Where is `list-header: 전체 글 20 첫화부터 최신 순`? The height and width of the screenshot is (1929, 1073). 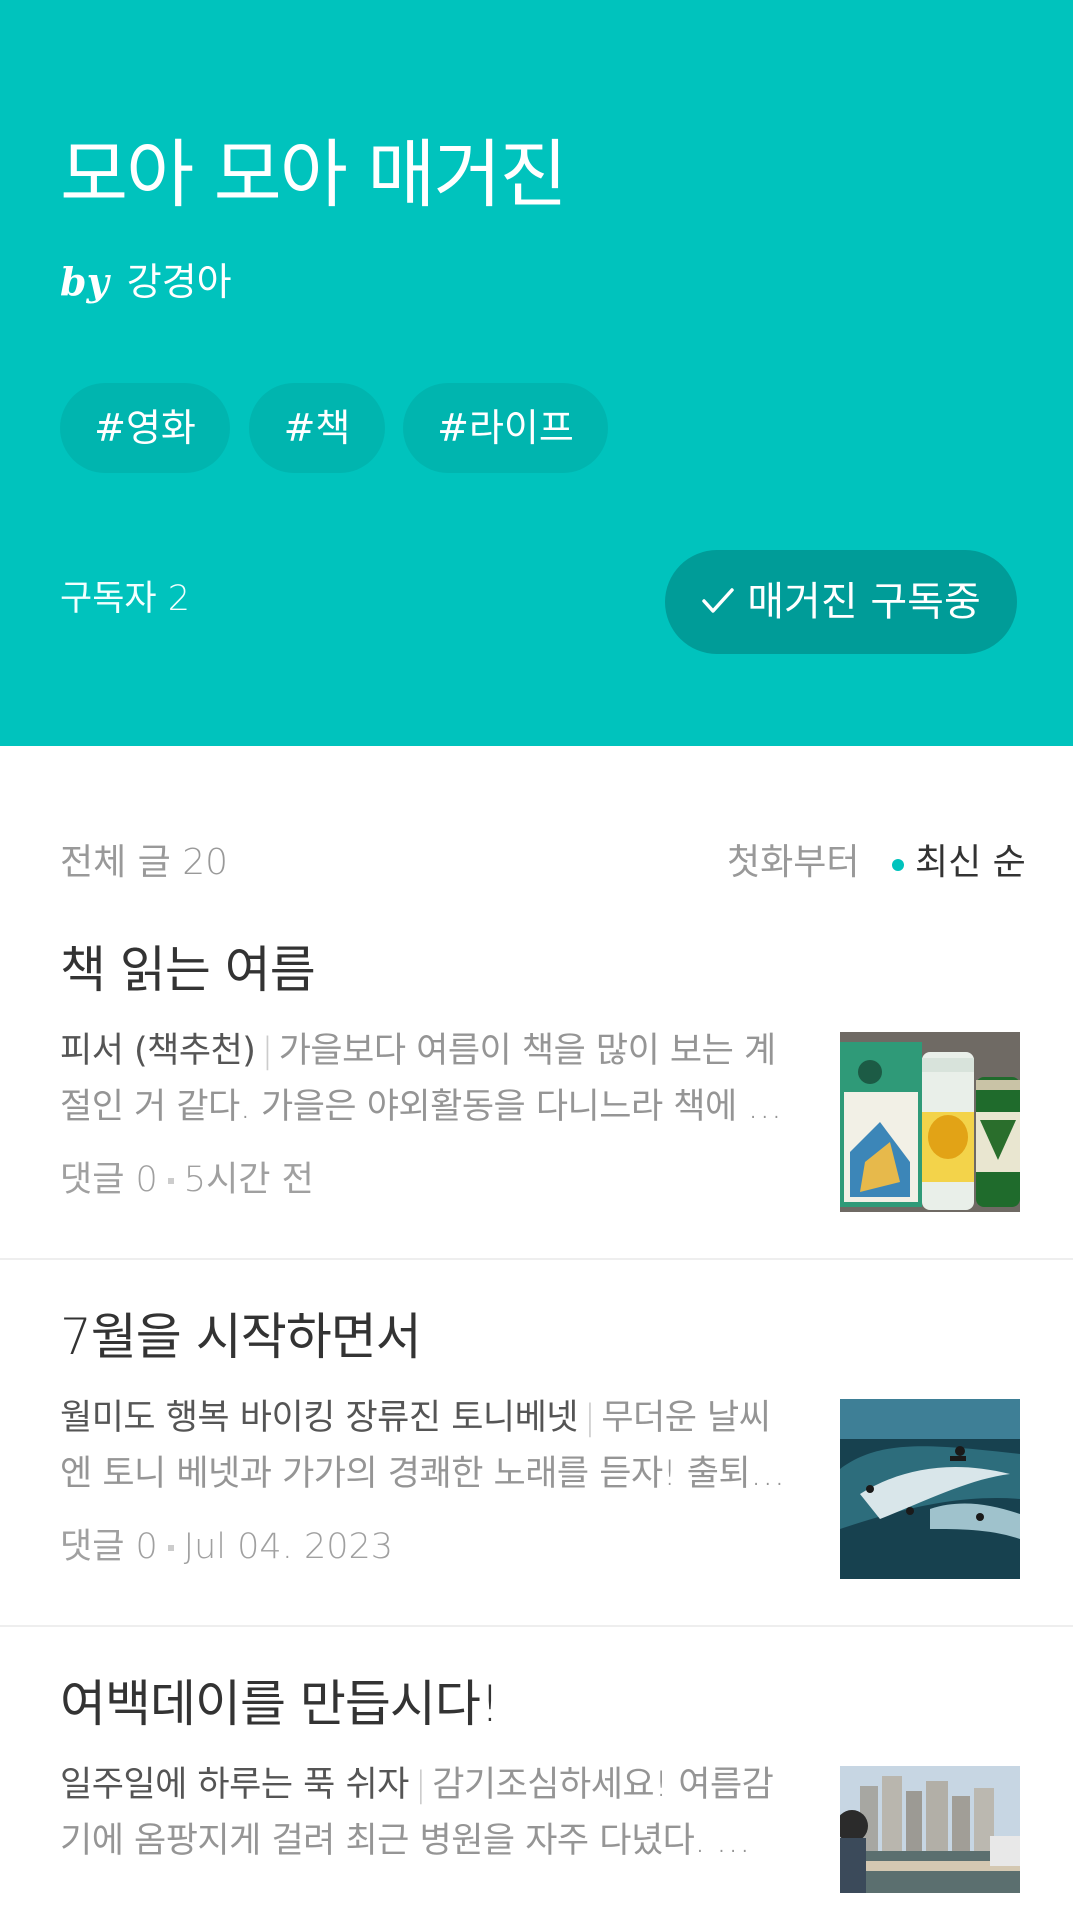
list-header: 전체 글 20 첫화부터 최신 순 is located at coordinates (536, 863).